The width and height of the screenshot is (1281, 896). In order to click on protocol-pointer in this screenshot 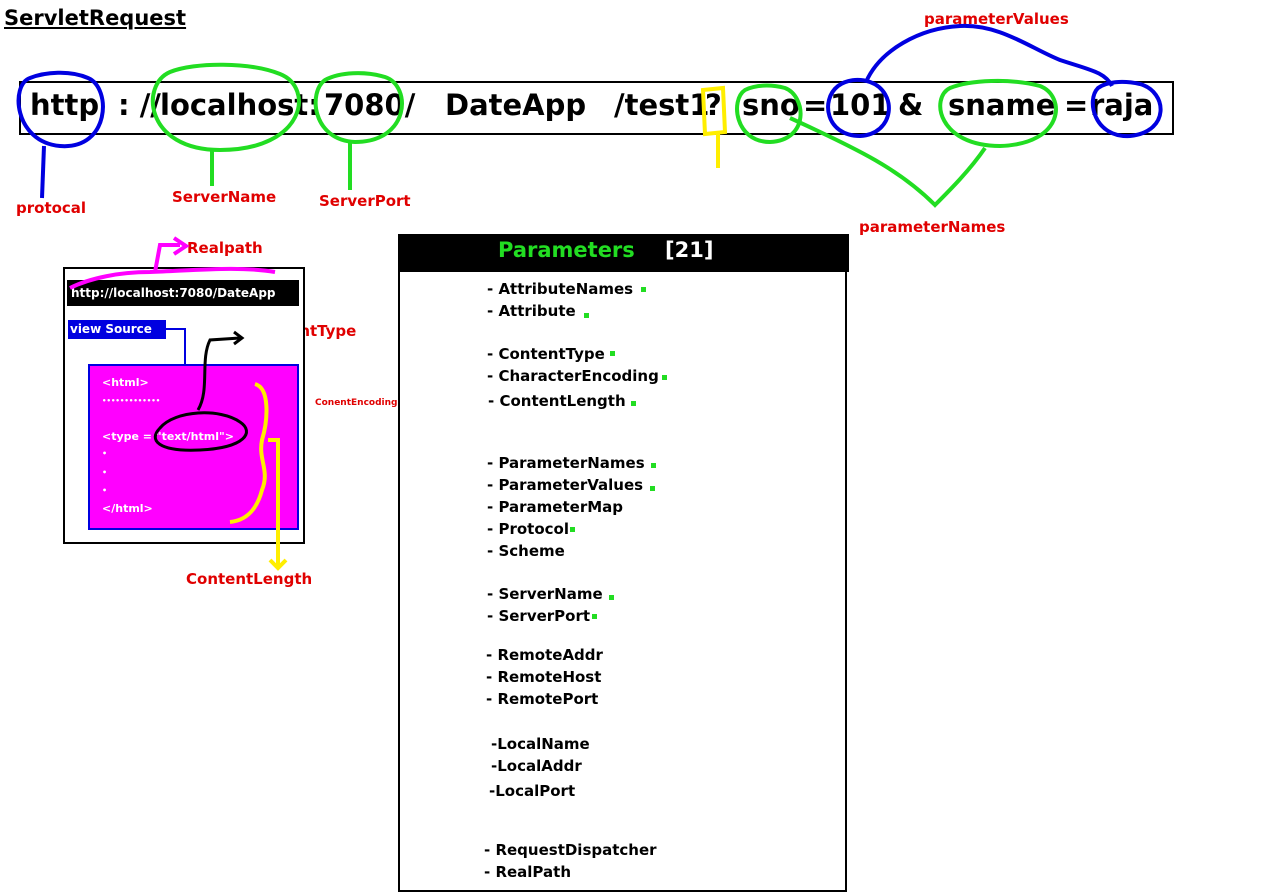, I will do `click(43, 172)`.